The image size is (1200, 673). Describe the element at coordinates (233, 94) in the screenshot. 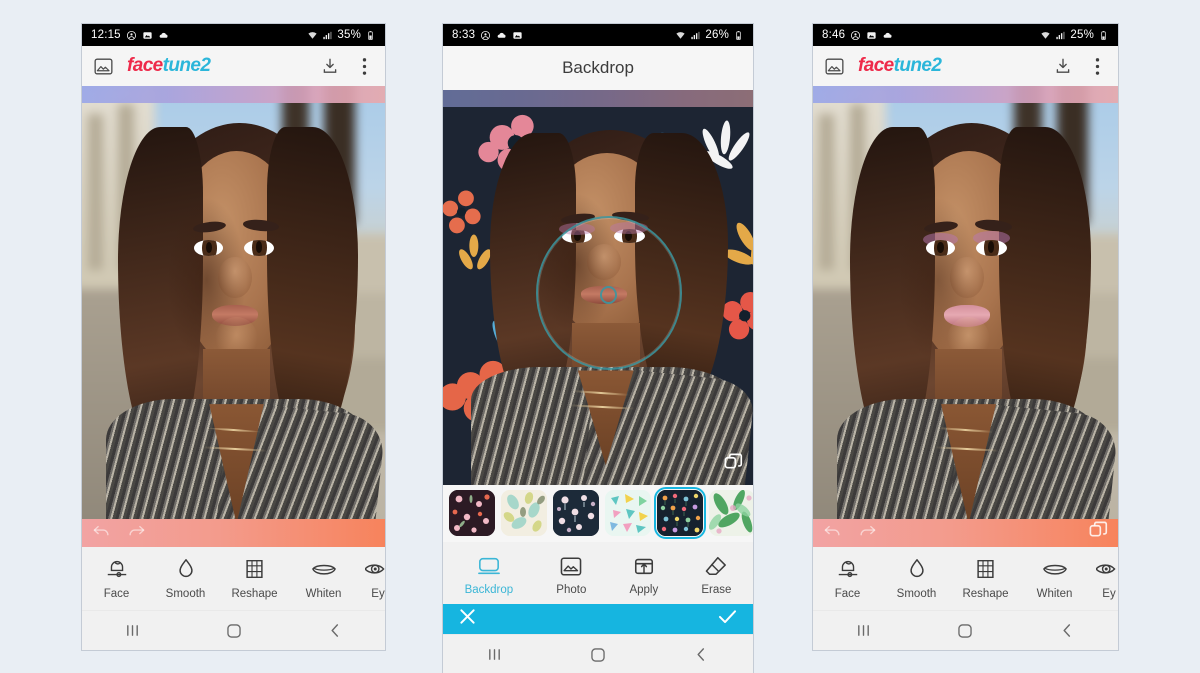

I see `top-tint-overlay` at that location.